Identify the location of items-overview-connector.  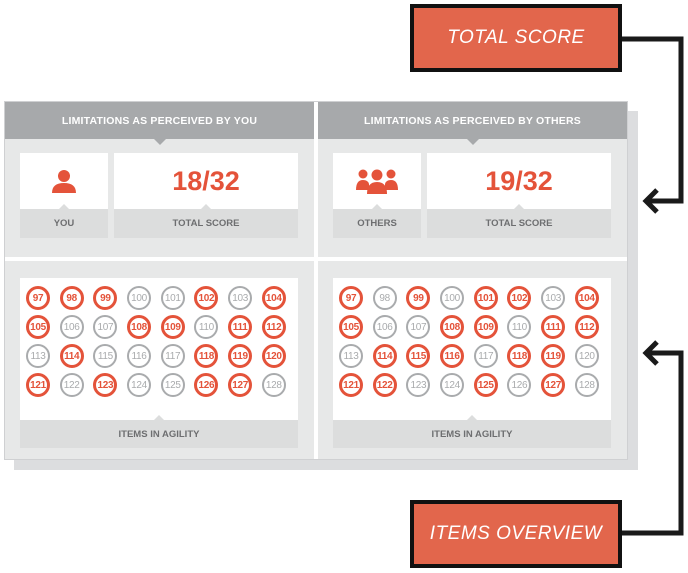
(653, 438).